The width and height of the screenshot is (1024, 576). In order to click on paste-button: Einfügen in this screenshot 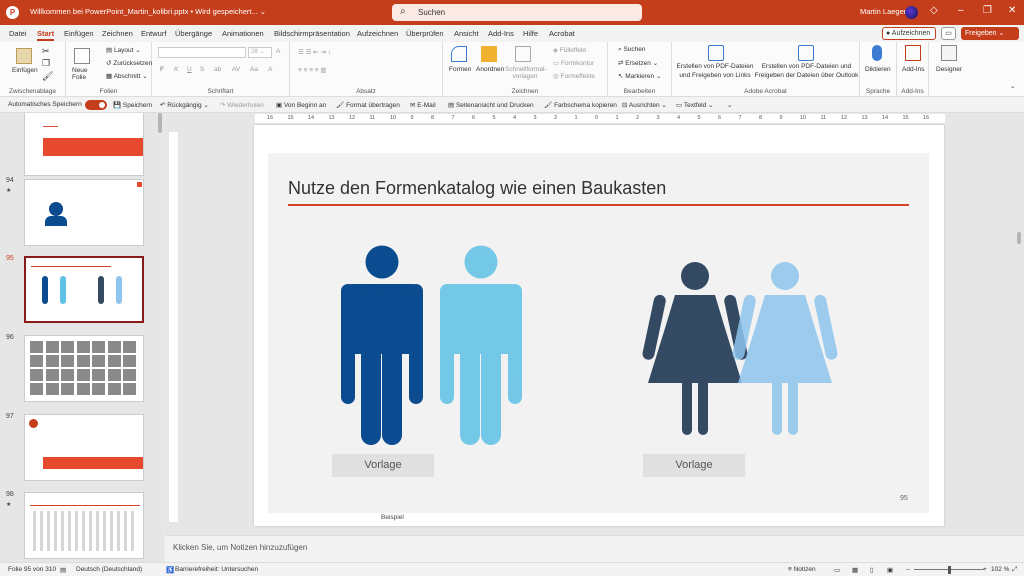, I will do `click(25, 70)`.